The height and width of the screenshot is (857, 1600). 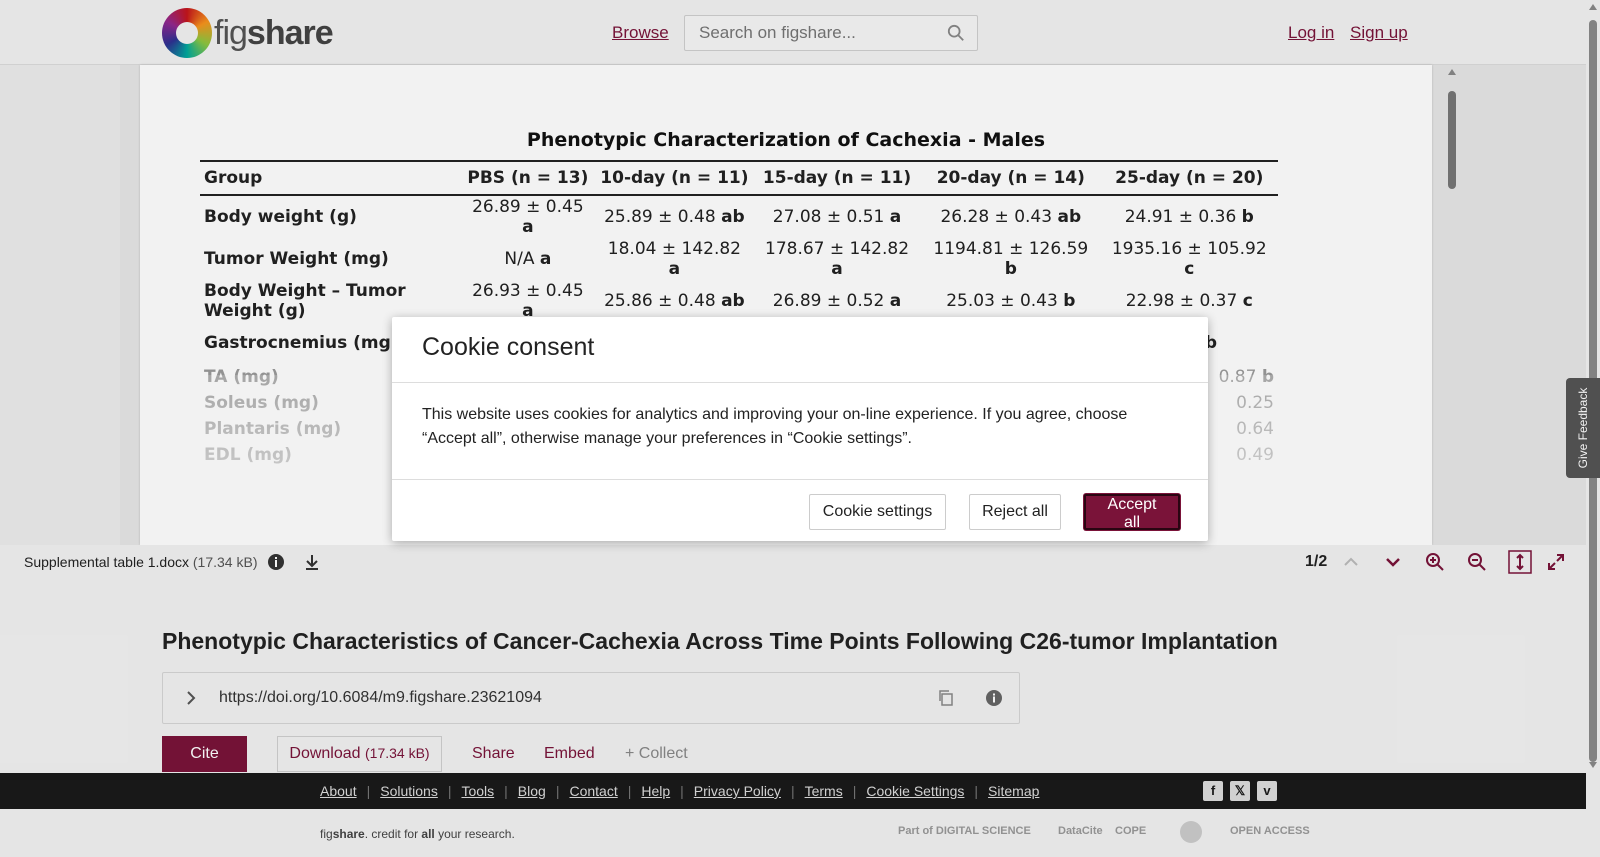 What do you see at coordinates (1015, 512) in the screenshot?
I see `reject-all-button: Reject all` at bounding box center [1015, 512].